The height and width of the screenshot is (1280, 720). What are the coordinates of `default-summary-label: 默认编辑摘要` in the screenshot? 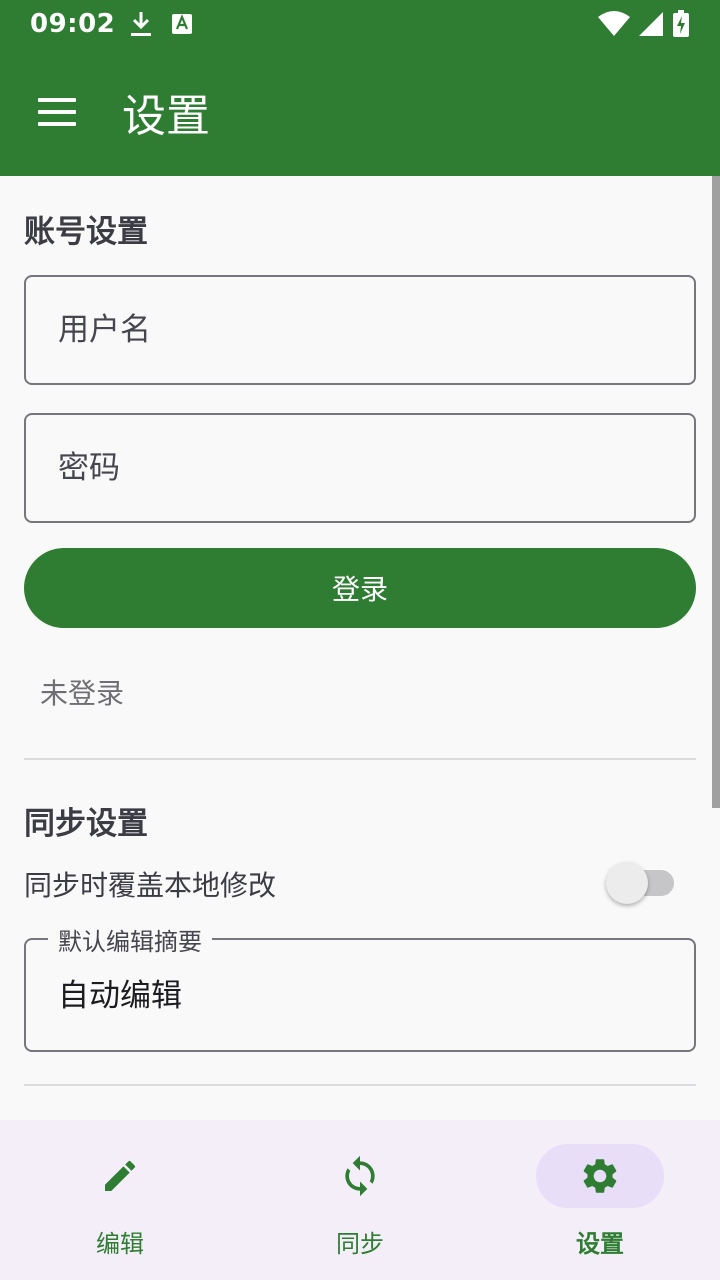 It's located at (130, 939).